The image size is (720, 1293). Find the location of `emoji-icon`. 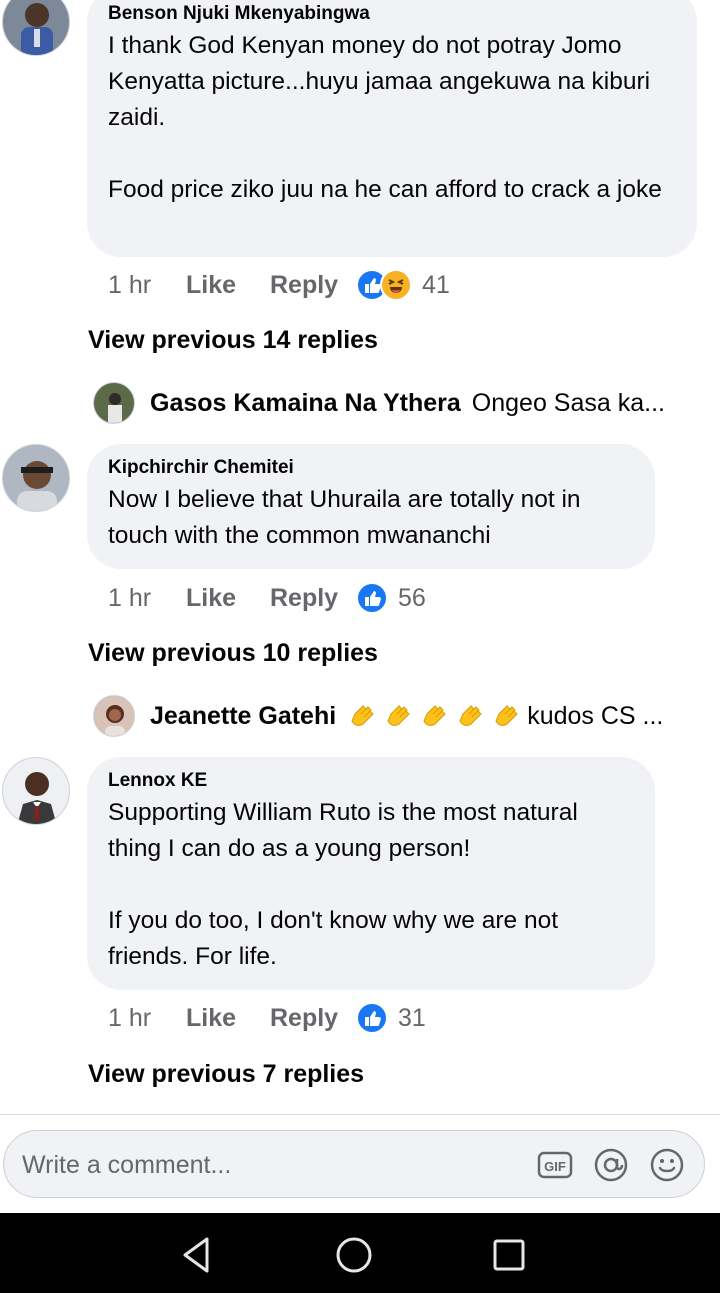

emoji-icon is located at coordinates (667, 1165).